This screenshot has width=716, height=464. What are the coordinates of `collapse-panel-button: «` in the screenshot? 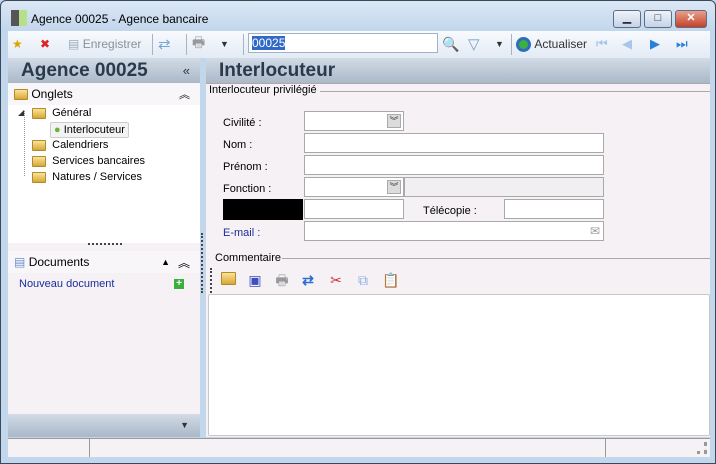 It's located at (186, 70).